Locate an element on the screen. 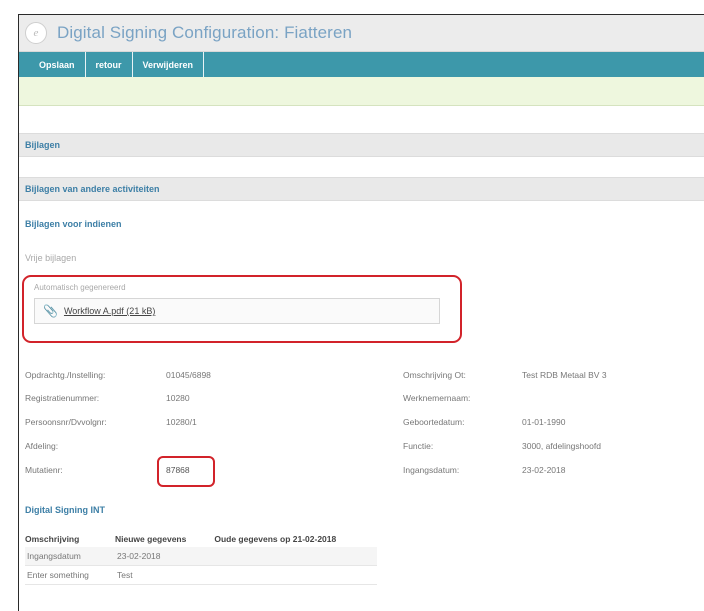 The width and height of the screenshot is (704, 611). opdrachtgever-label: Opdrachtg./Instelling: is located at coordinates (65, 375).